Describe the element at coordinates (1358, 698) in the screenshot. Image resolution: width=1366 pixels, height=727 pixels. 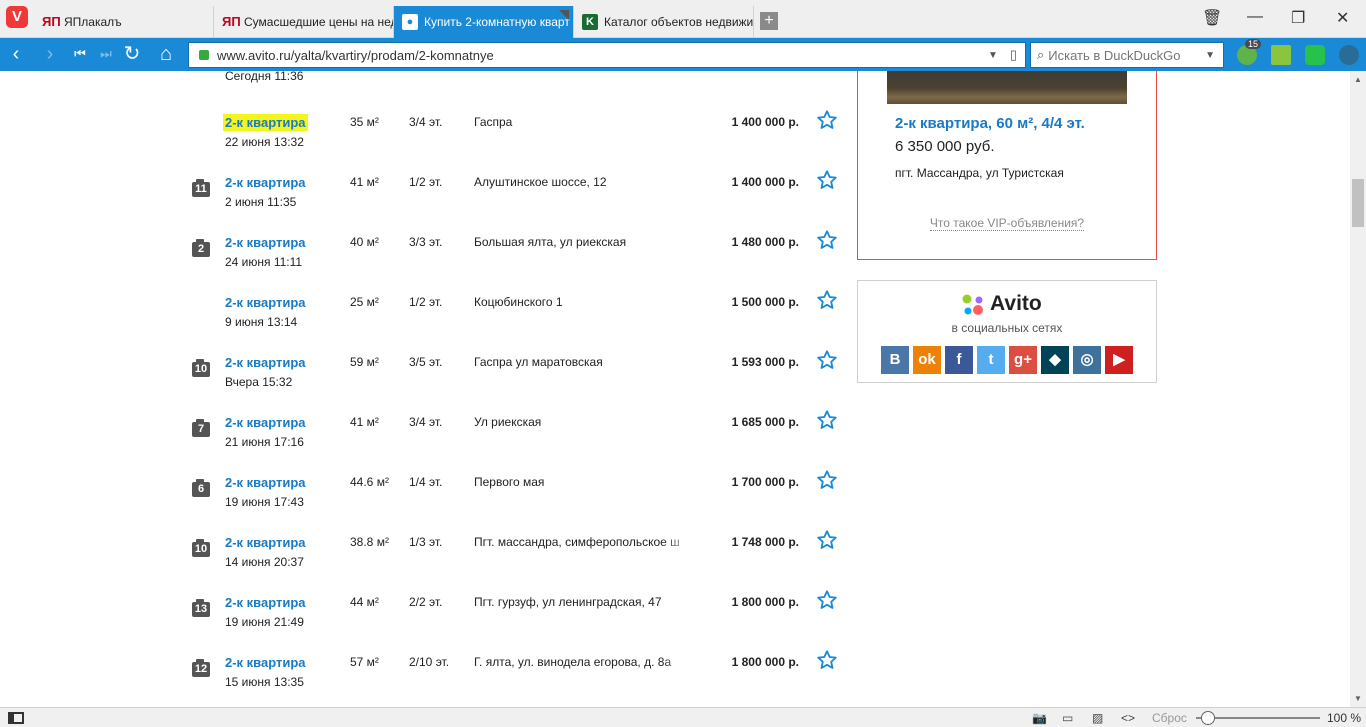
I see `scroll-down-icon: ▼` at that location.